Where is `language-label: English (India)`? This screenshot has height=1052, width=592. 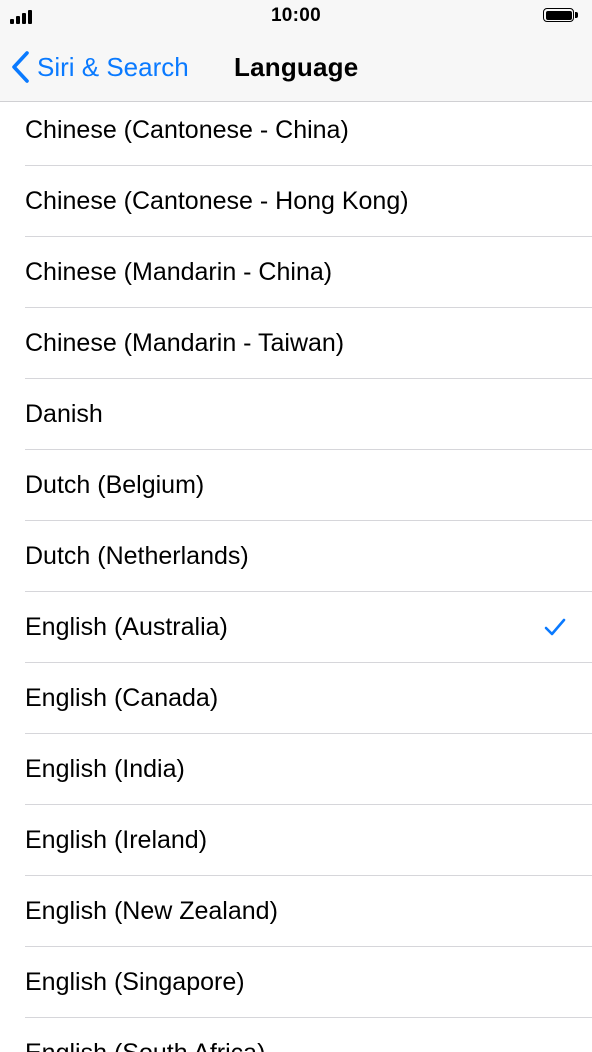 language-label: English (India) is located at coordinates (105, 769).